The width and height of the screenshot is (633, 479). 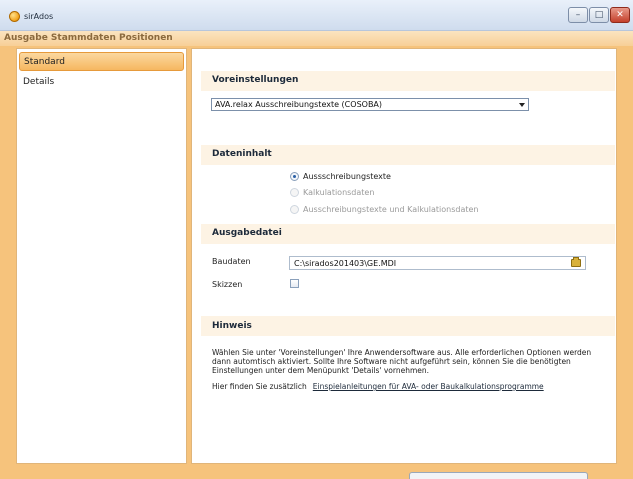 I want to click on folder-open-icon, so click(x=576, y=262).